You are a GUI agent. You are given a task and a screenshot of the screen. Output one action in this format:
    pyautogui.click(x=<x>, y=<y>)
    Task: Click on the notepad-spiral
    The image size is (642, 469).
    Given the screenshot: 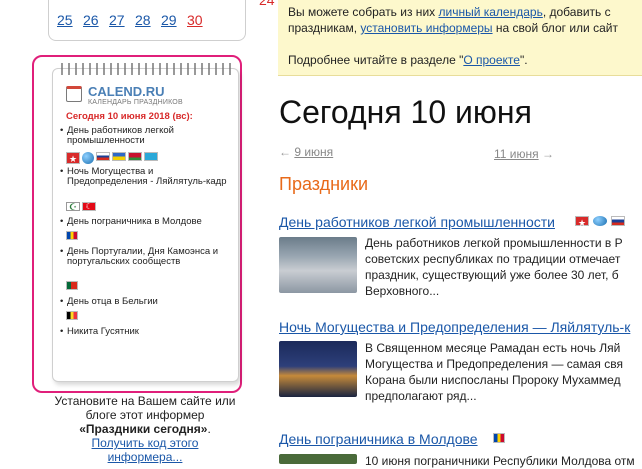 What is the action you would take?
    pyautogui.click(x=146, y=69)
    